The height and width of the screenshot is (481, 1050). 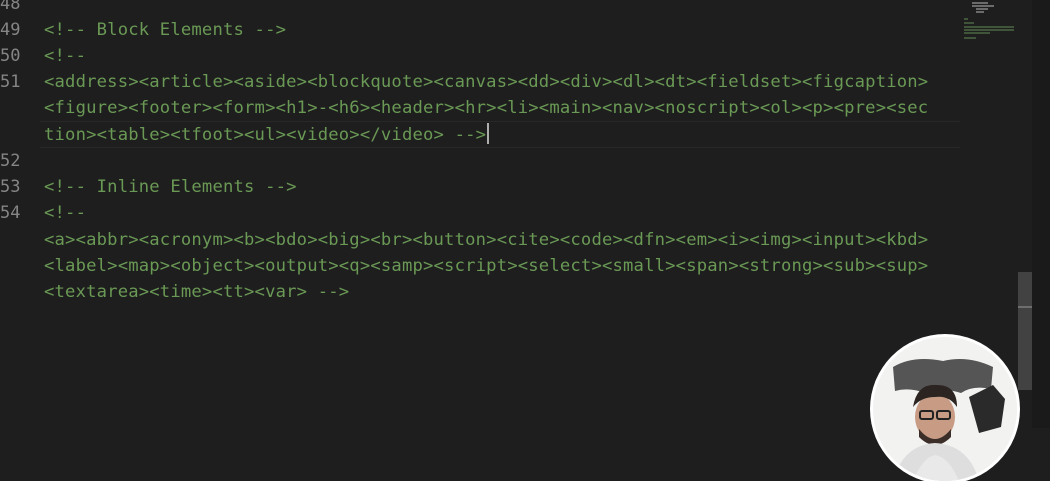 I want to click on line-number-gutter: 48 49 50 51 52 53 54, so click(x=20, y=214).